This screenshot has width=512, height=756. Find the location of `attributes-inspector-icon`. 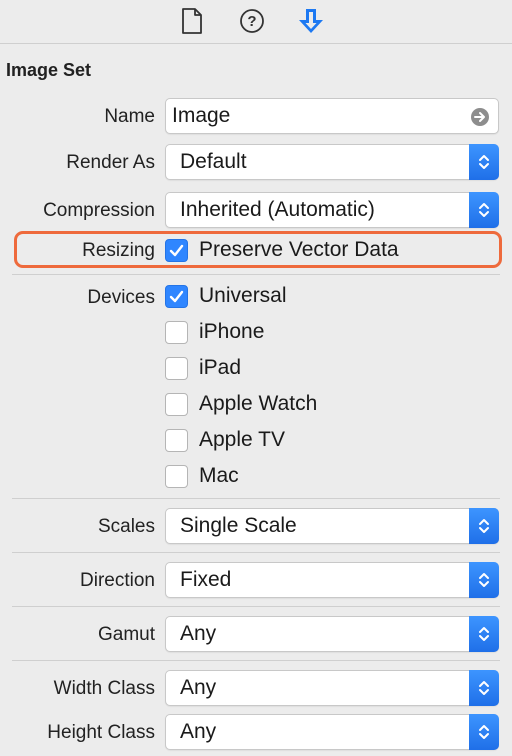

attributes-inspector-icon is located at coordinates (311, 21).